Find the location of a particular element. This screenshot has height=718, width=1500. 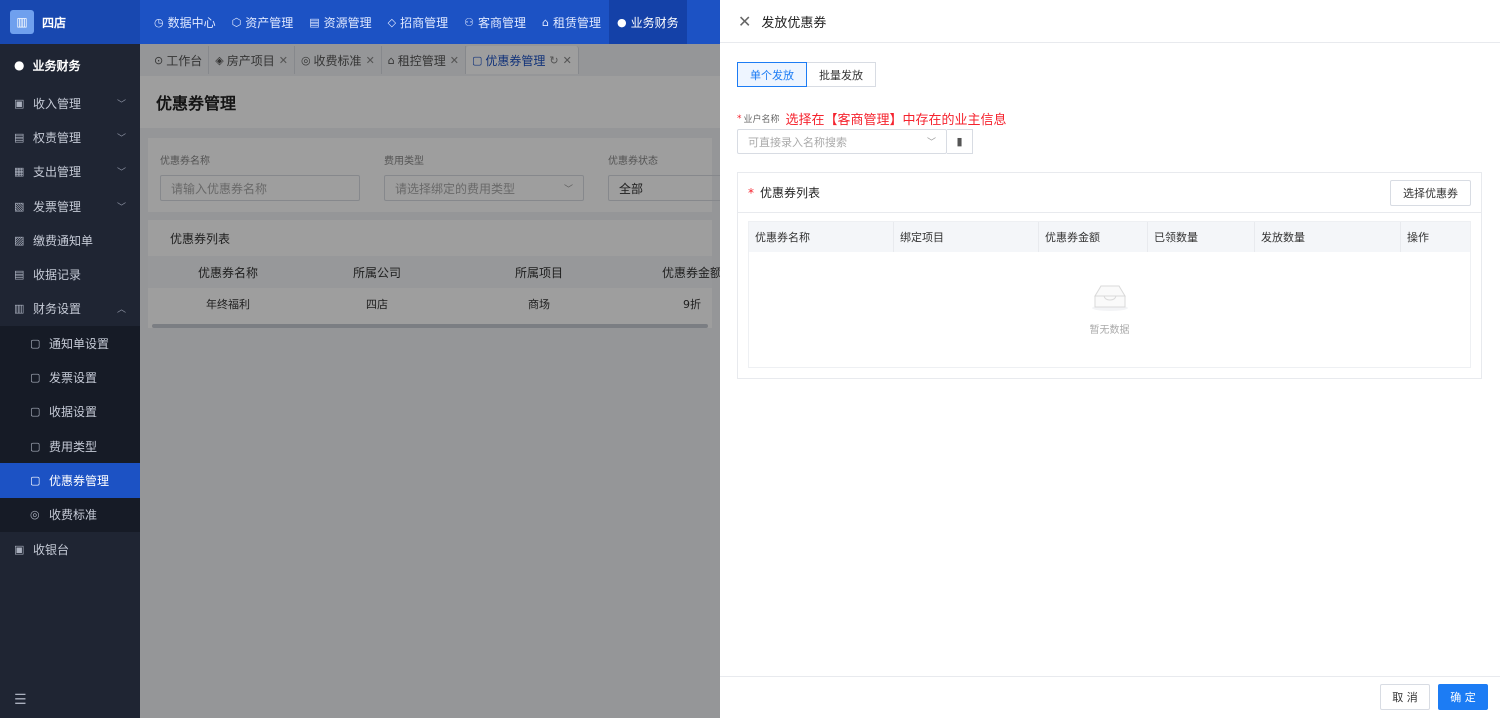

settings-icon: ▥ is located at coordinates (19, 309).